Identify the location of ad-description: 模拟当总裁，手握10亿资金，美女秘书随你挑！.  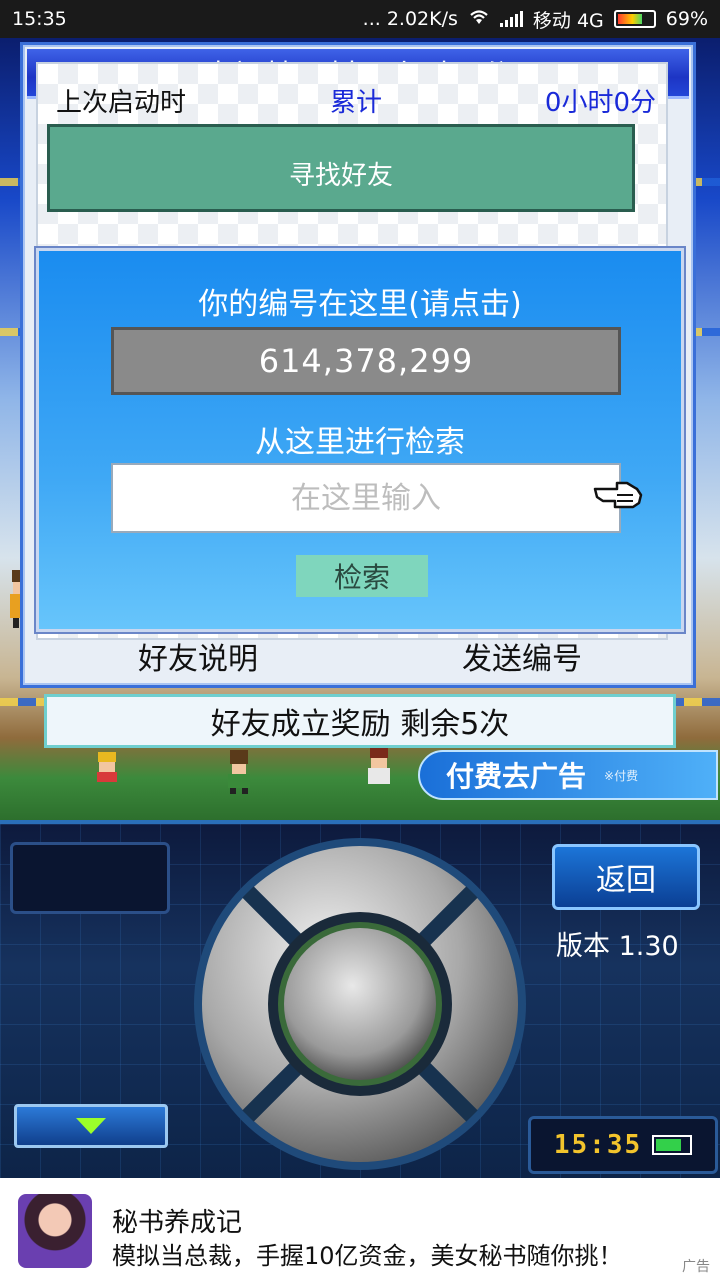
(367, 1256).